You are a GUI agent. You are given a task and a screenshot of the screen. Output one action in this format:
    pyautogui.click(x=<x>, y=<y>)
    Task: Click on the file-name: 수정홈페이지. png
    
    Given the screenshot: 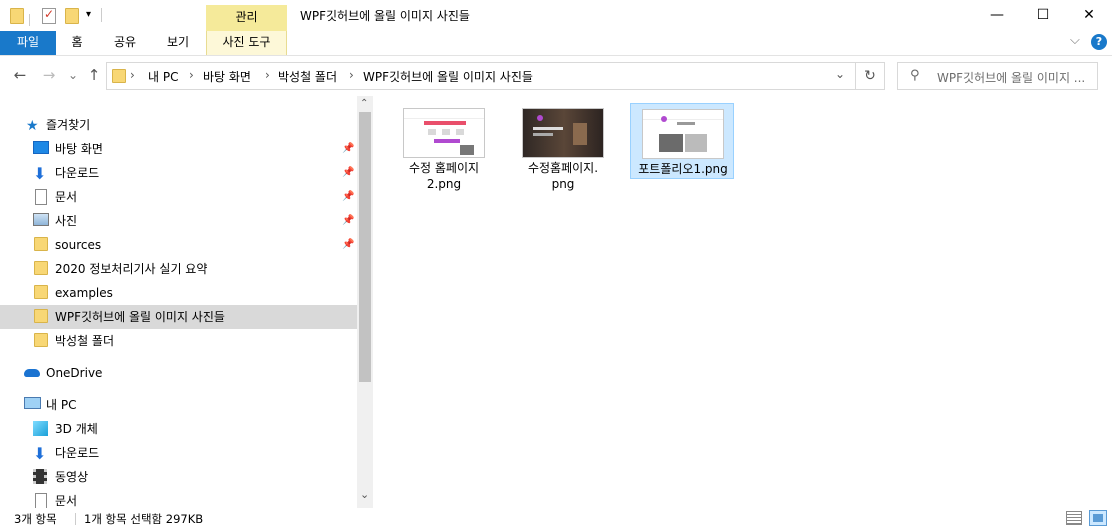 What is the action you would take?
    pyautogui.click(x=563, y=176)
    